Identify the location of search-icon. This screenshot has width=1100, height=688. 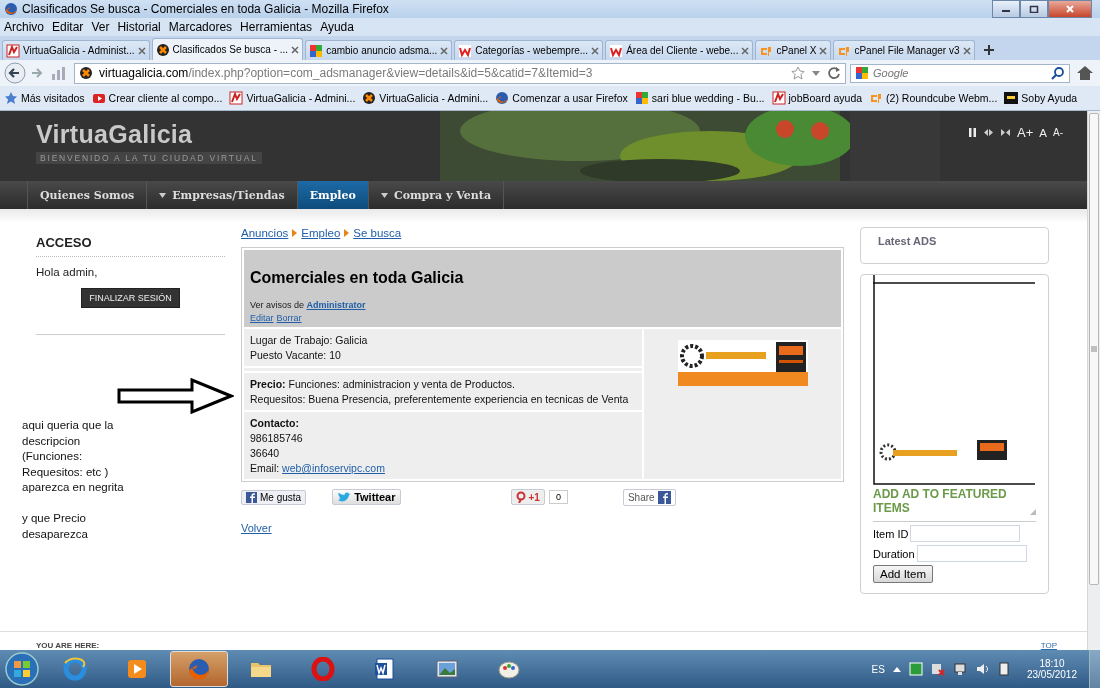
(1058, 73).